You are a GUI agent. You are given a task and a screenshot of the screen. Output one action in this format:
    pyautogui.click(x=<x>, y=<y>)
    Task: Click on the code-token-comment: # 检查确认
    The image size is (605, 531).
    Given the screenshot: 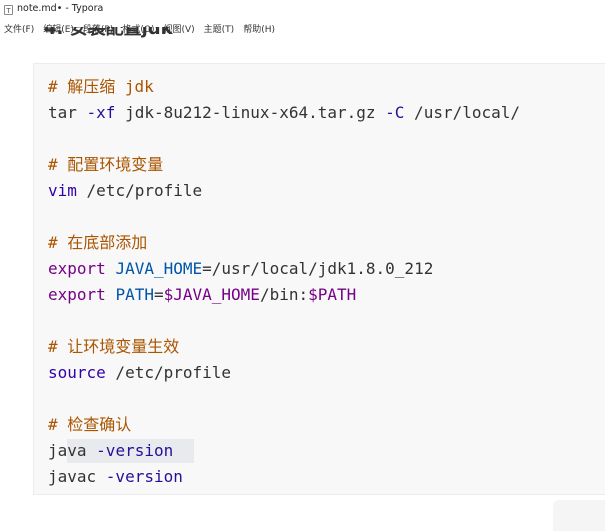 What is the action you would take?
    pyautogui.click(x=90, y=424)
    